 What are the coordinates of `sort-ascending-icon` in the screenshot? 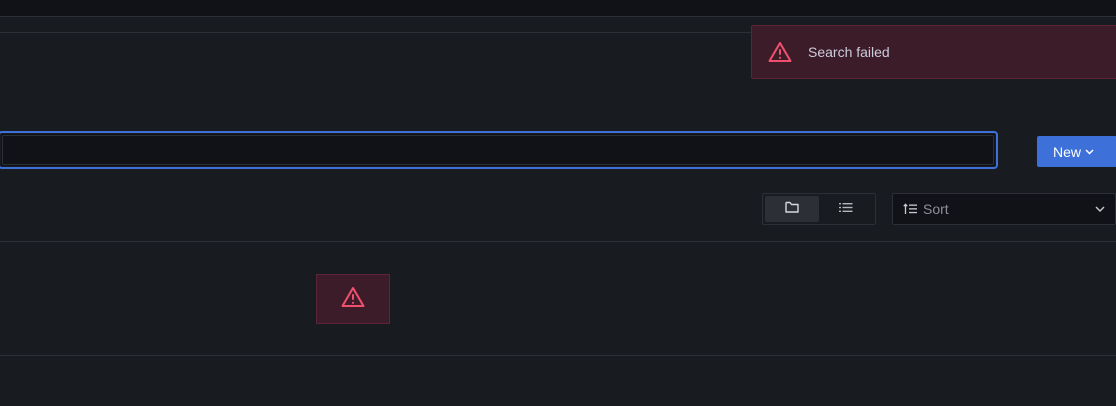 It's located at (910, 209).